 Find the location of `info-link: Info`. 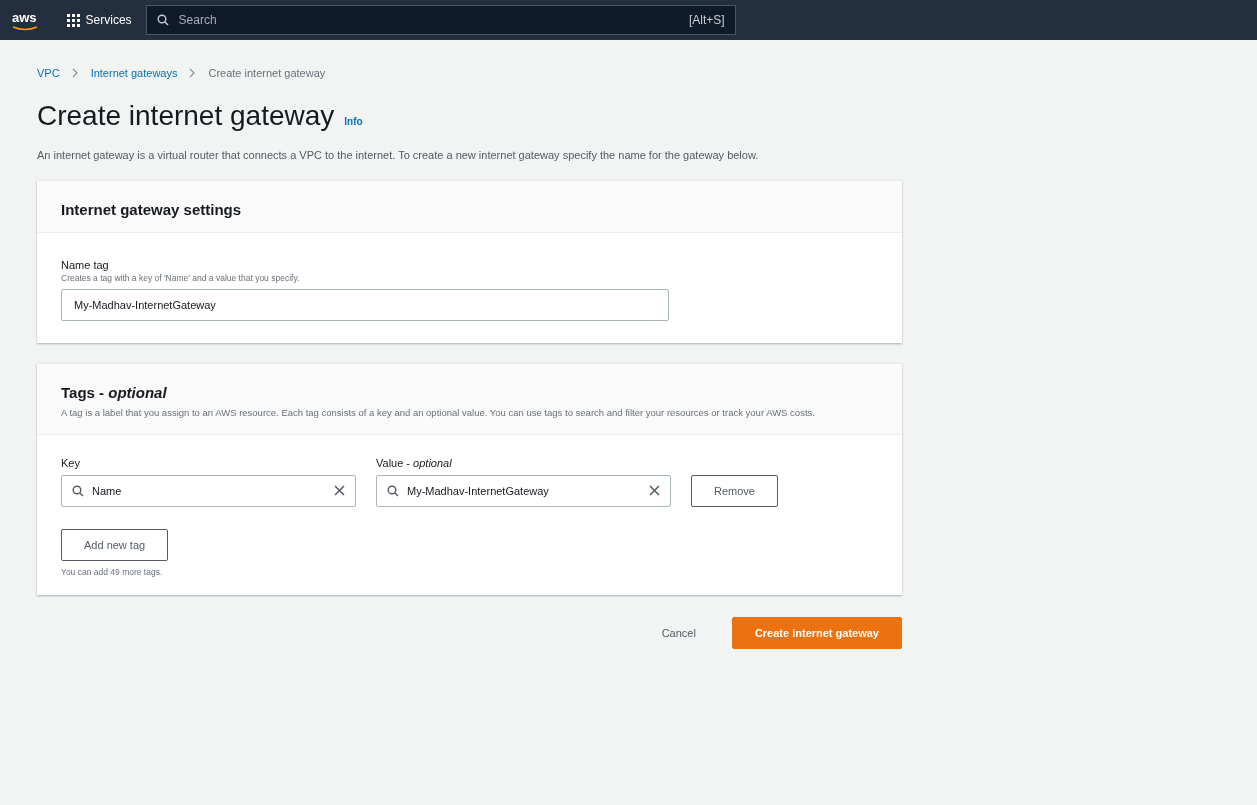

info-link: Info is located at coordinates (353, 121).